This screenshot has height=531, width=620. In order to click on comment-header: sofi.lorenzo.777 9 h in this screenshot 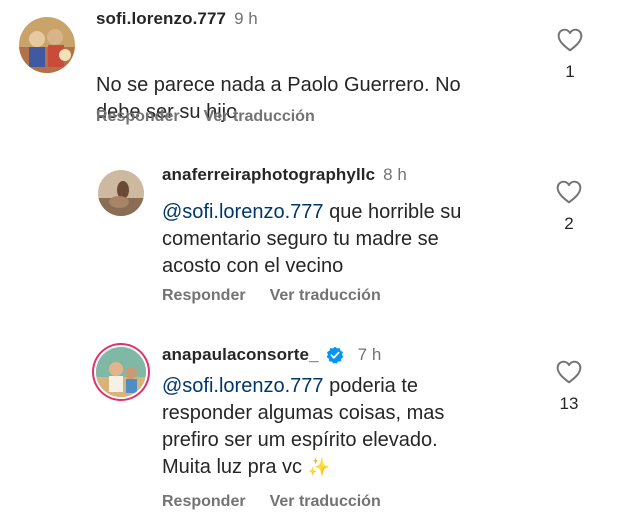, I will do `click(177, 19)`.